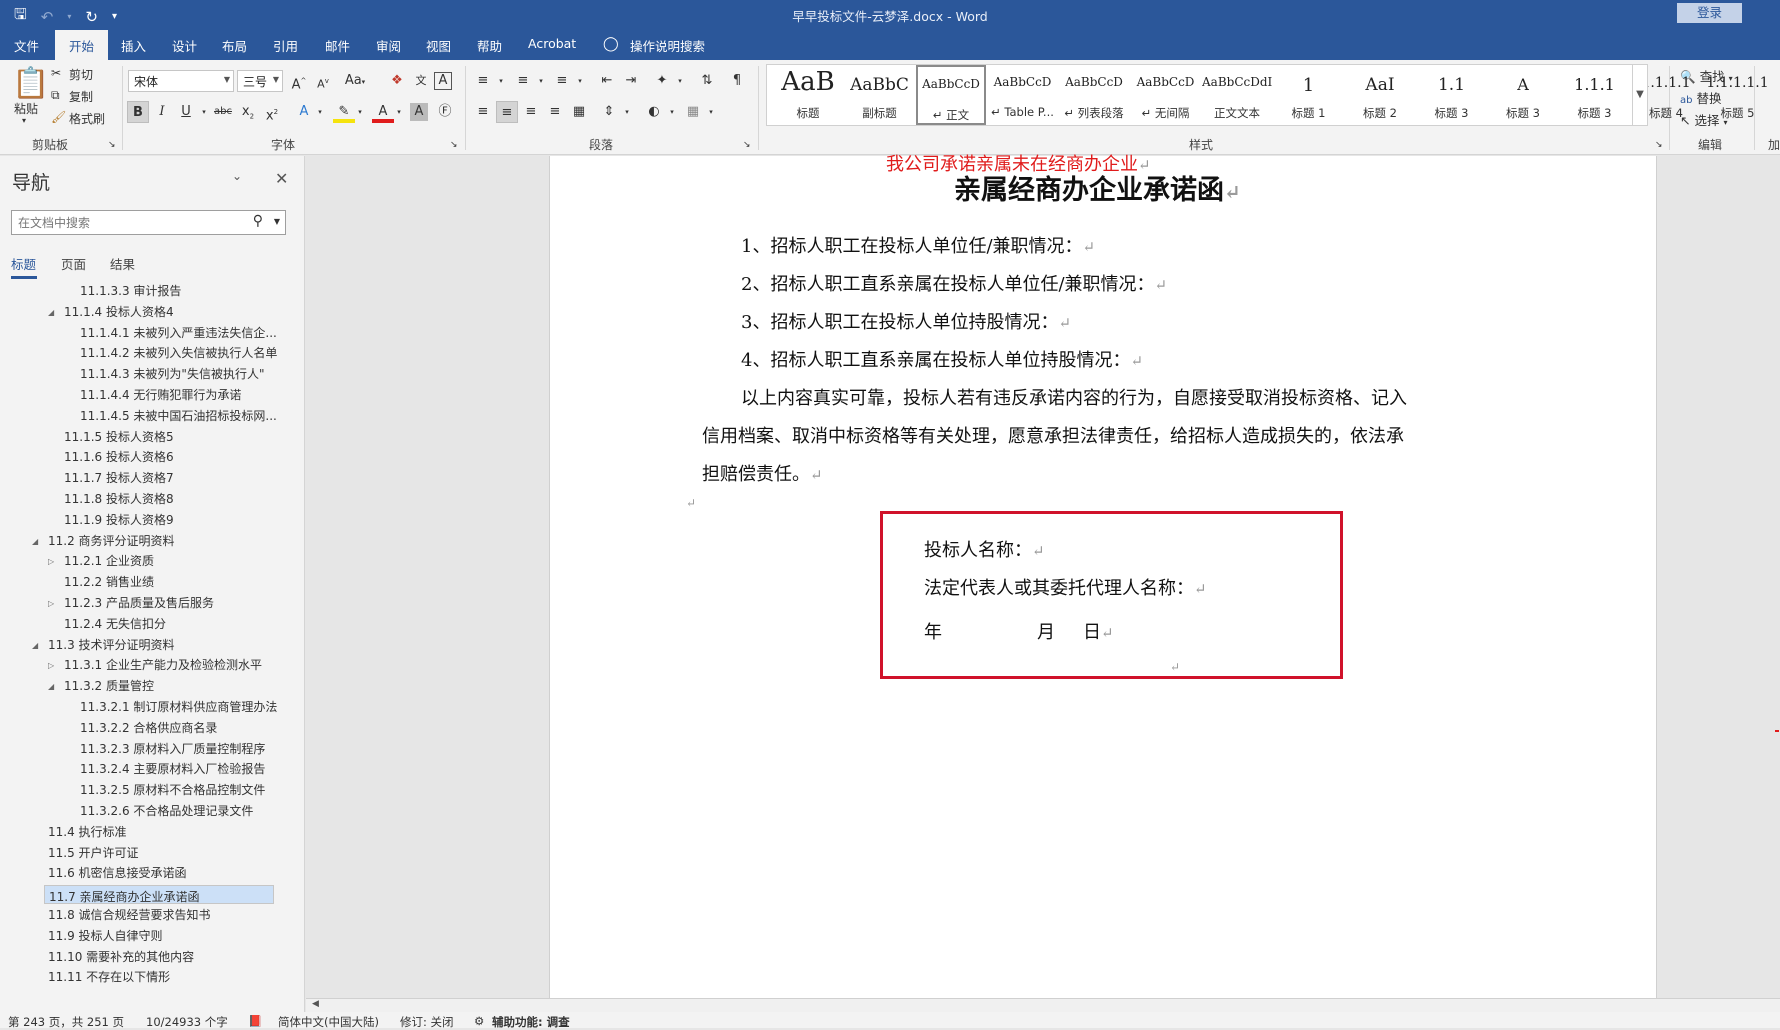  Describe the element at coordinates (87, 832) in the screenshot. I see `nav-heading-item: 11.4 执行标准` at that location.